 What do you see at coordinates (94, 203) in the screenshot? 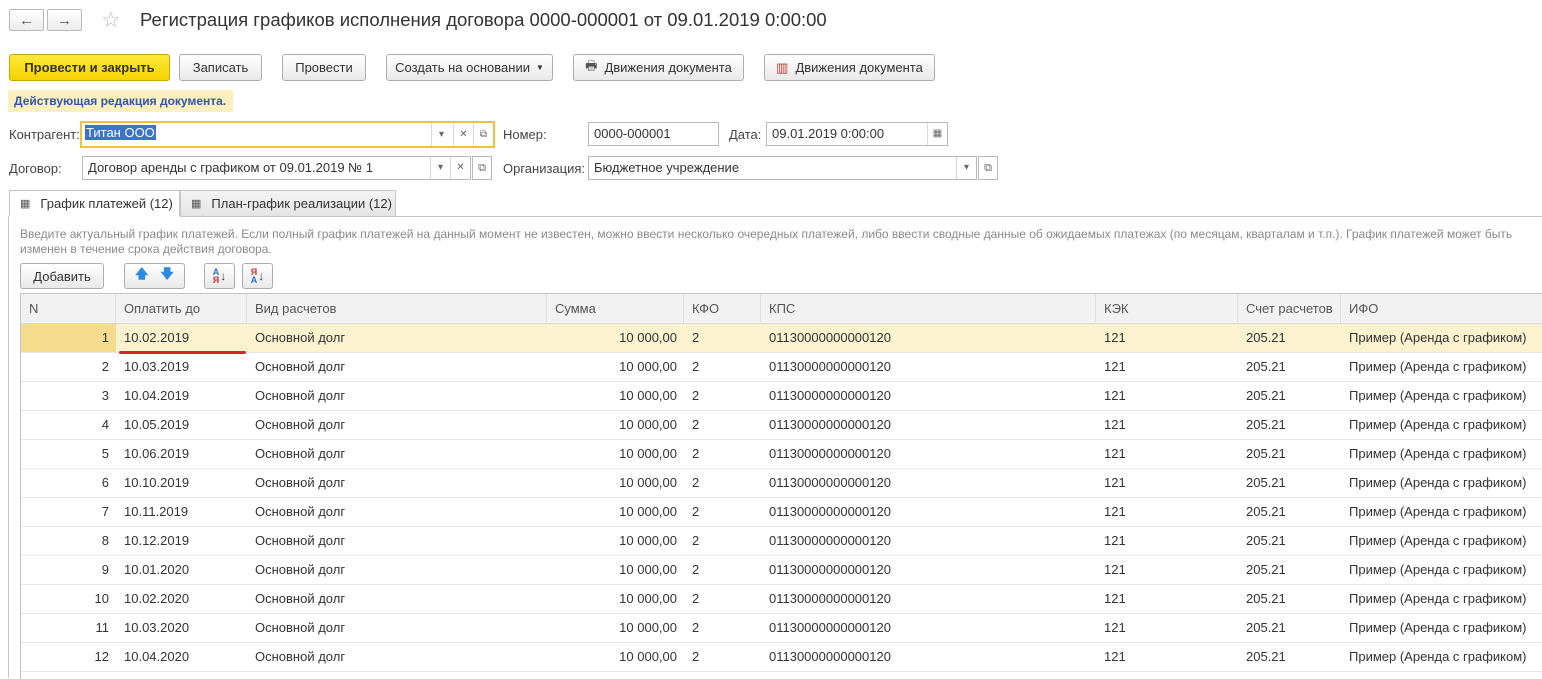
I see `tab-payment-schedule: ▦ График платежей (12)` at bounding box center [94, 203].